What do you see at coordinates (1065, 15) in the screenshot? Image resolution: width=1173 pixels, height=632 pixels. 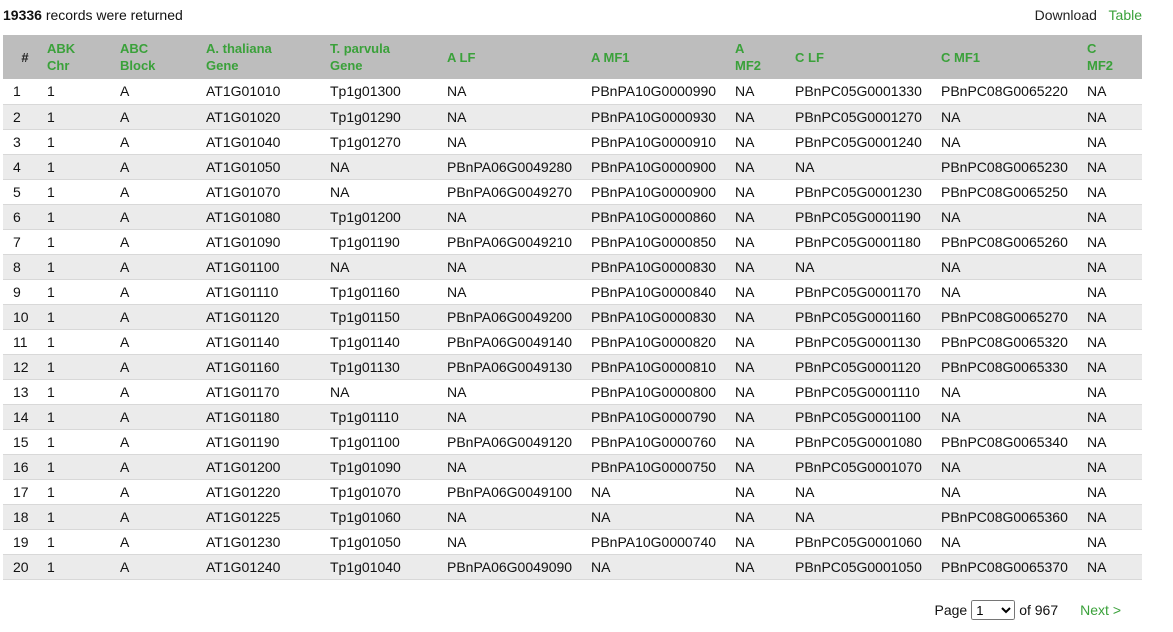 I see `download-label: Download` at bounding box center [1065, 15].